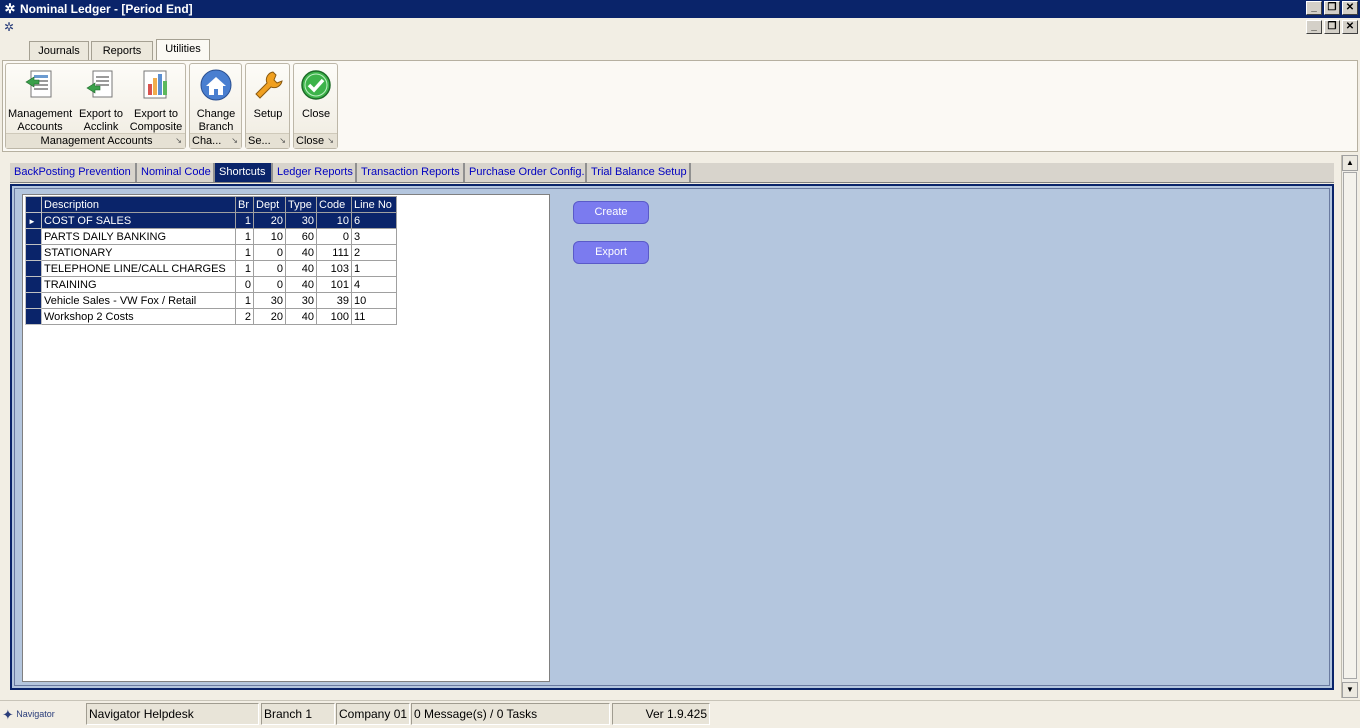 This screenshot has width=1360, height=728. What do you see at coordinates (334, 220) in the screenshot?
I see `cell-code: 10` at bounding box center [334, 220].